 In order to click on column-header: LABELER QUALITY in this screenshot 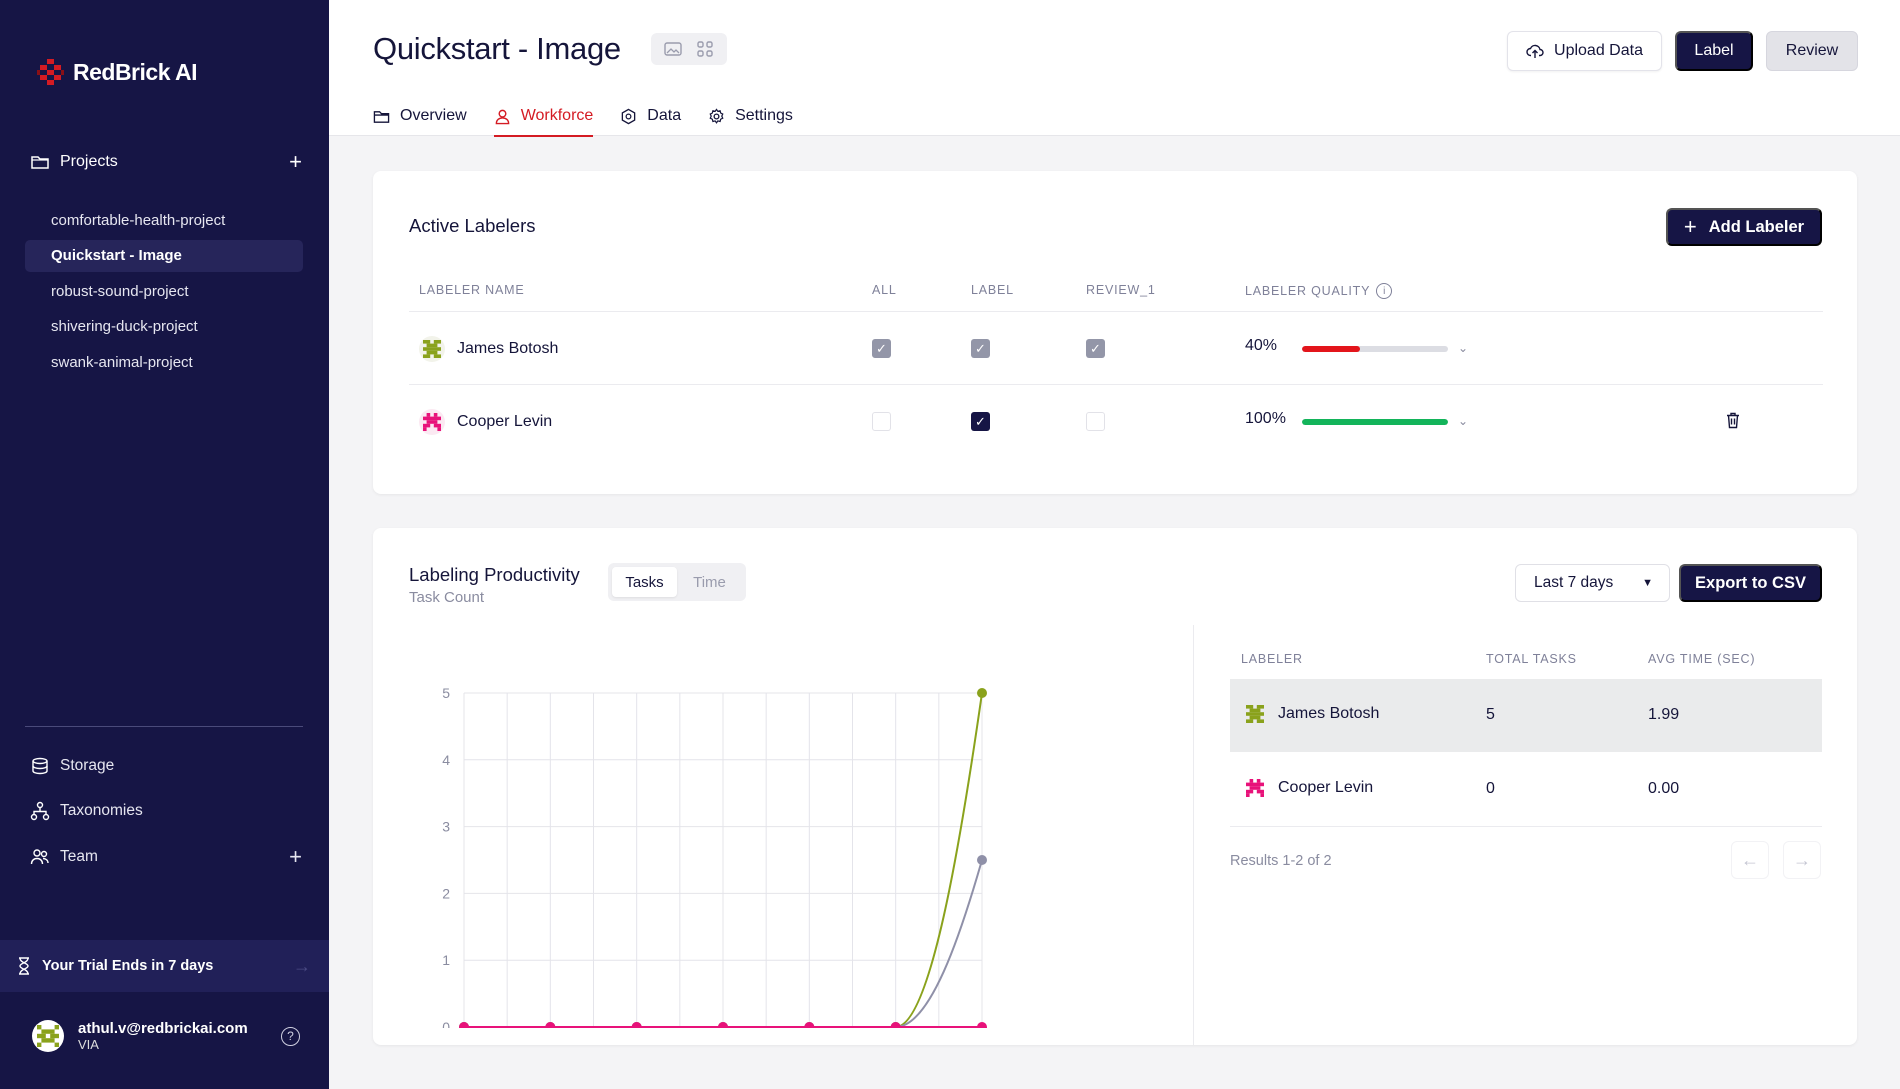, I will do `click(1308, 291)`.